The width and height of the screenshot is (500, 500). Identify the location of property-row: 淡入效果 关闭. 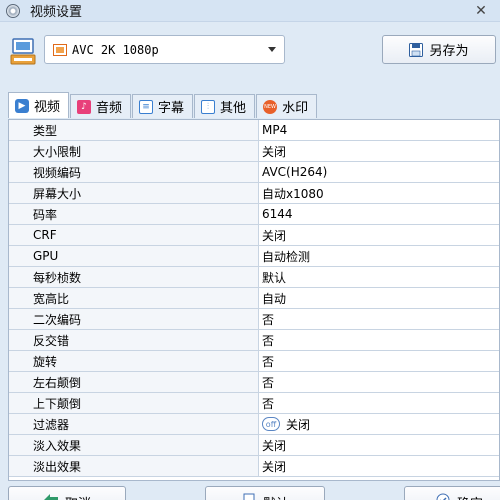
(254, 445).